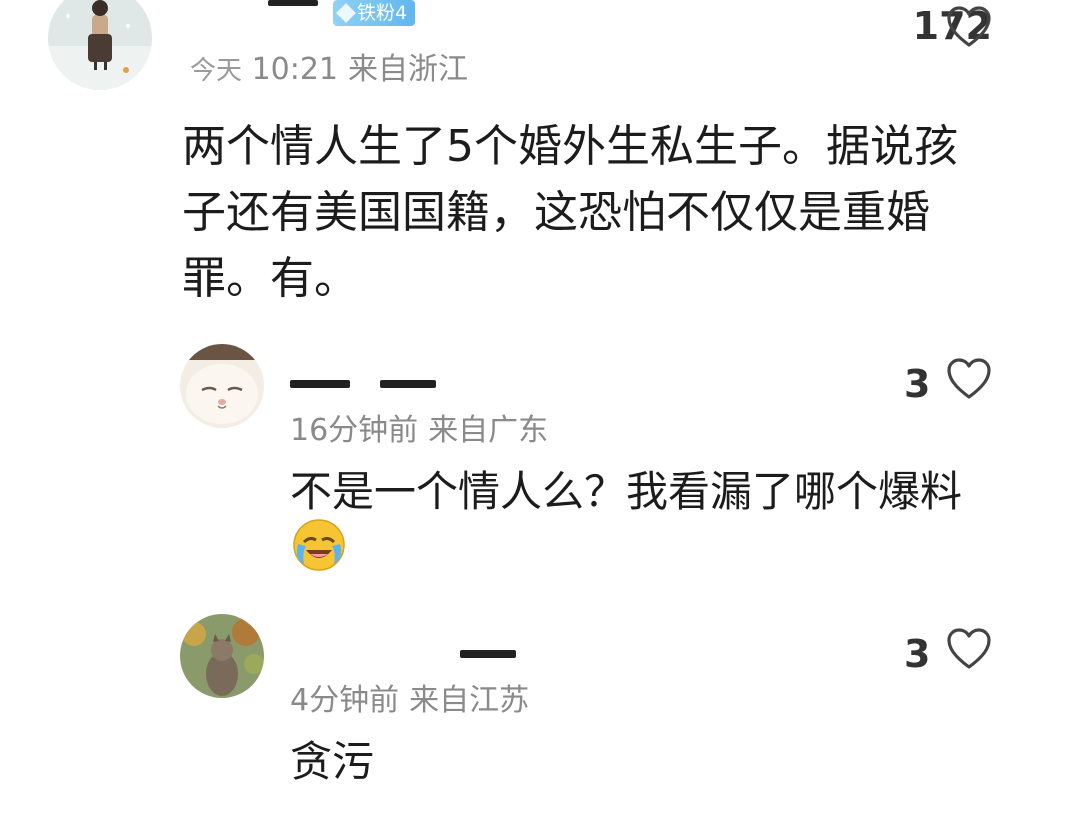  Describe the element at coordinates (488, 654) in the screenshot. I see `username-redacted` at that location.